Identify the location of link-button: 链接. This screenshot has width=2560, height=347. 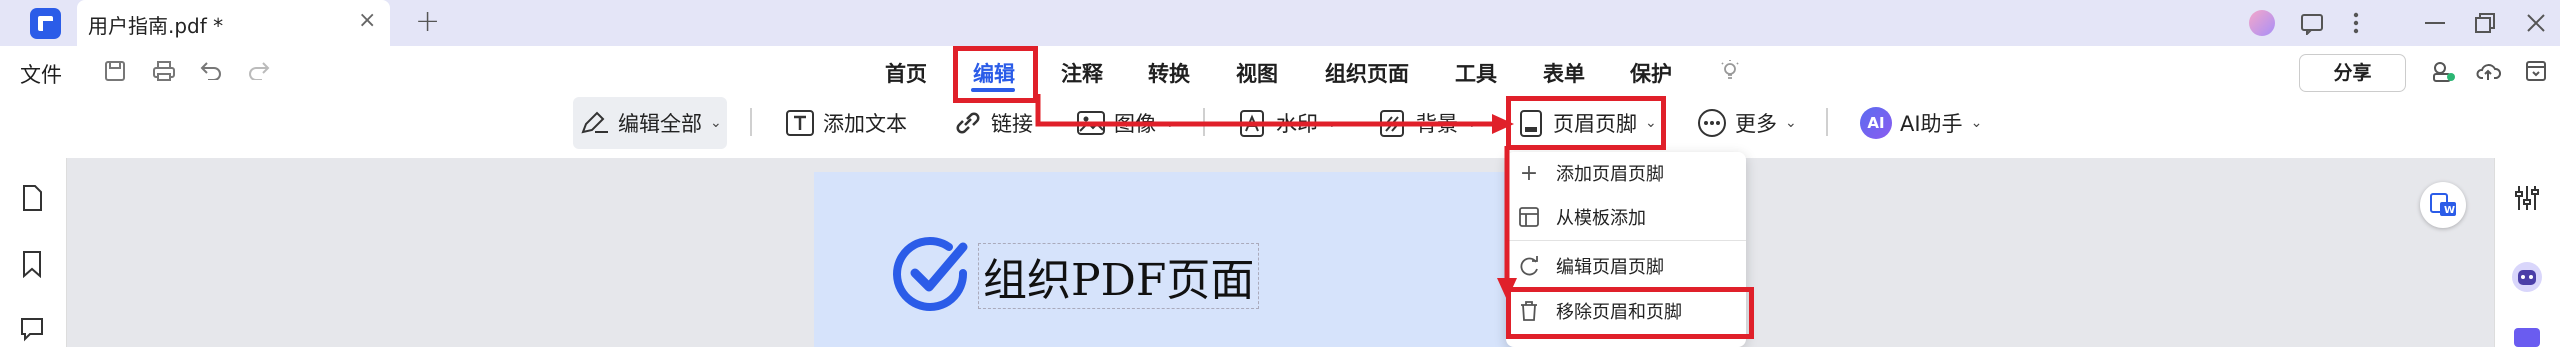
(993, 123).